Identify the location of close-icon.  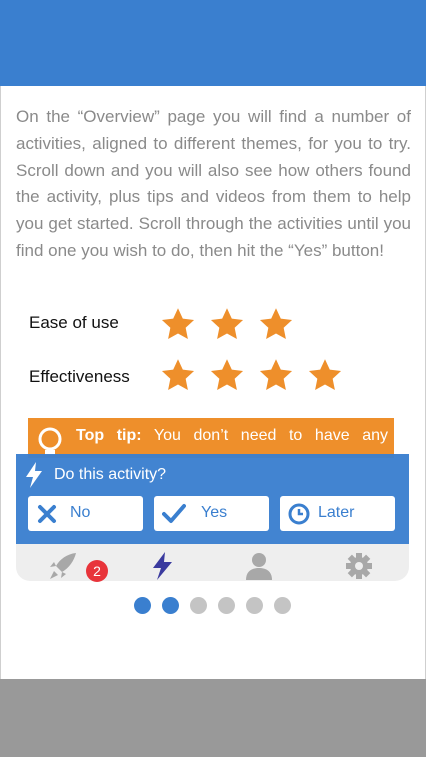
(47, 514).